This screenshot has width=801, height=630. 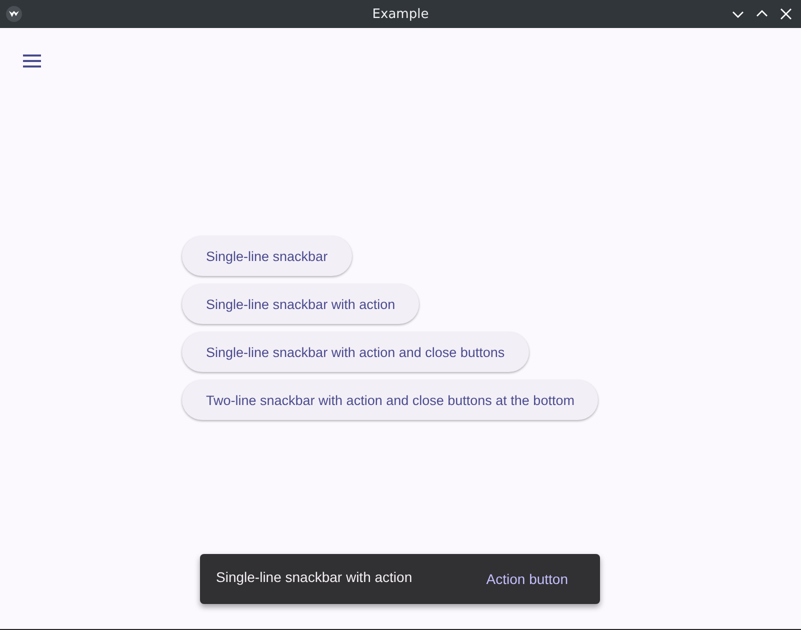 What do you see at coordinates (267, 256) in the screenshot?
I see `snackbar-demo-button: Single-line snackbar` at bounding box center [267, 256].